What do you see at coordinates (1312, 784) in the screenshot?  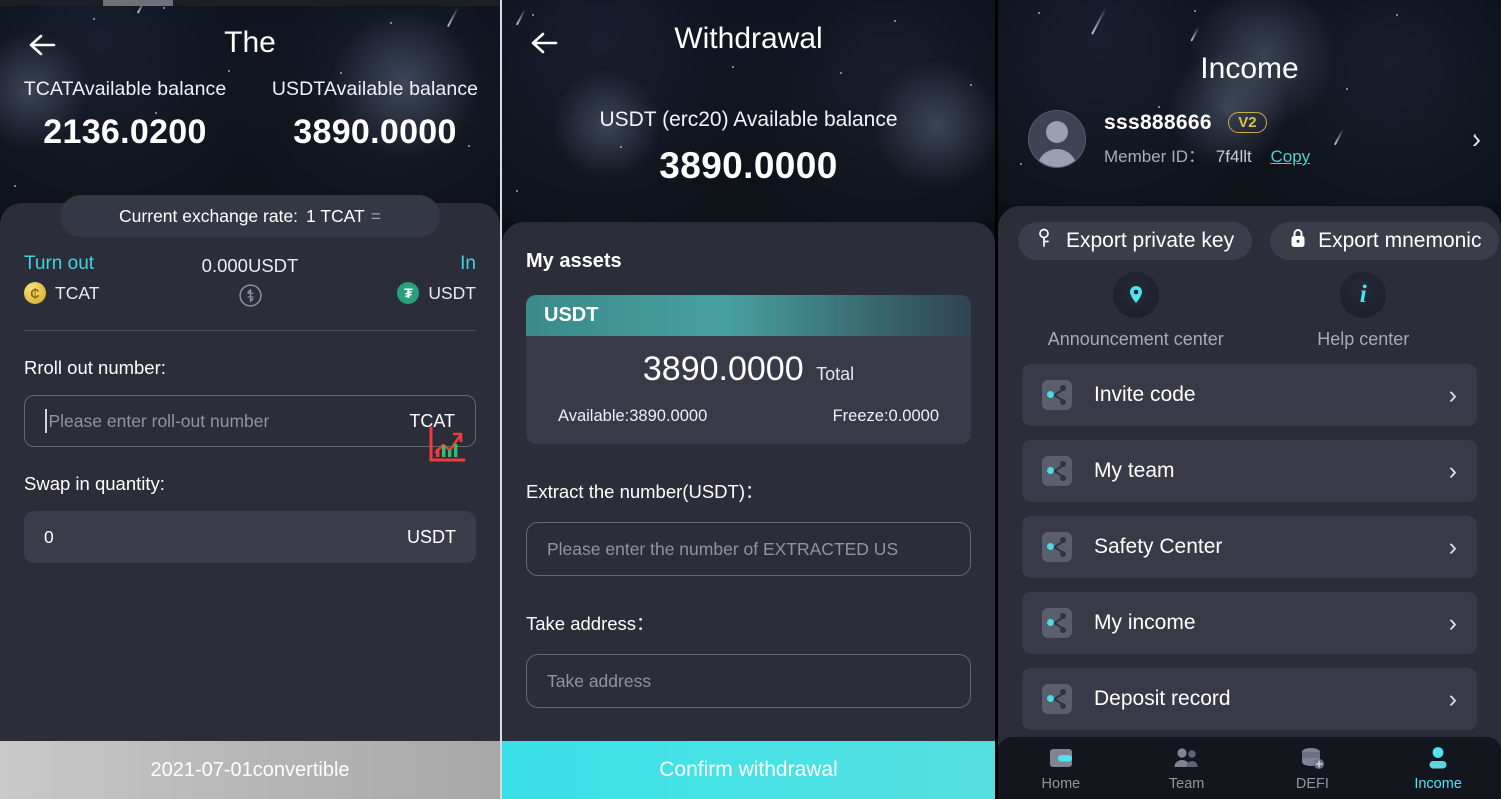 I see `tab-defi-label: DEFI` at bounding box center [1312, 784].